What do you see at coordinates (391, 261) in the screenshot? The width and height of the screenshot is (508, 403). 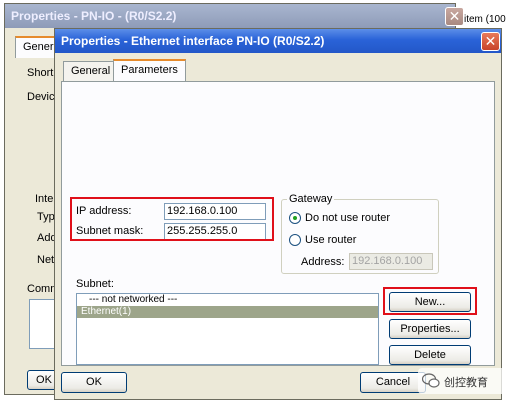 I see `router-address-field: 192.168.0.100` at bounding box center [391, 261].